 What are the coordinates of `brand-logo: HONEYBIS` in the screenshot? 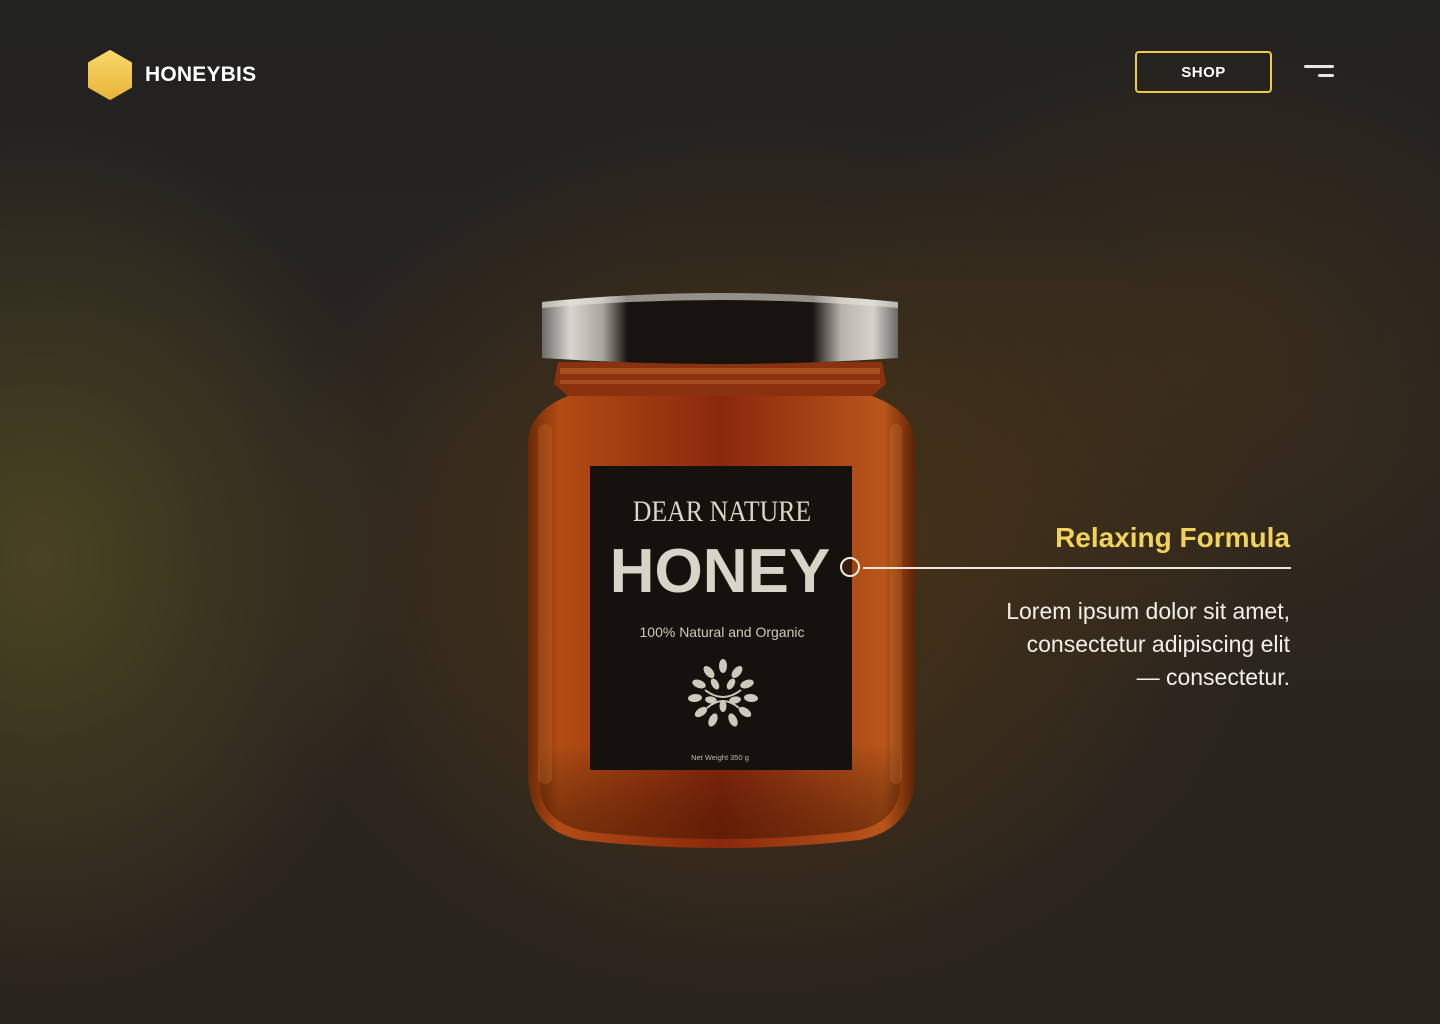 It's located at (172, 75).